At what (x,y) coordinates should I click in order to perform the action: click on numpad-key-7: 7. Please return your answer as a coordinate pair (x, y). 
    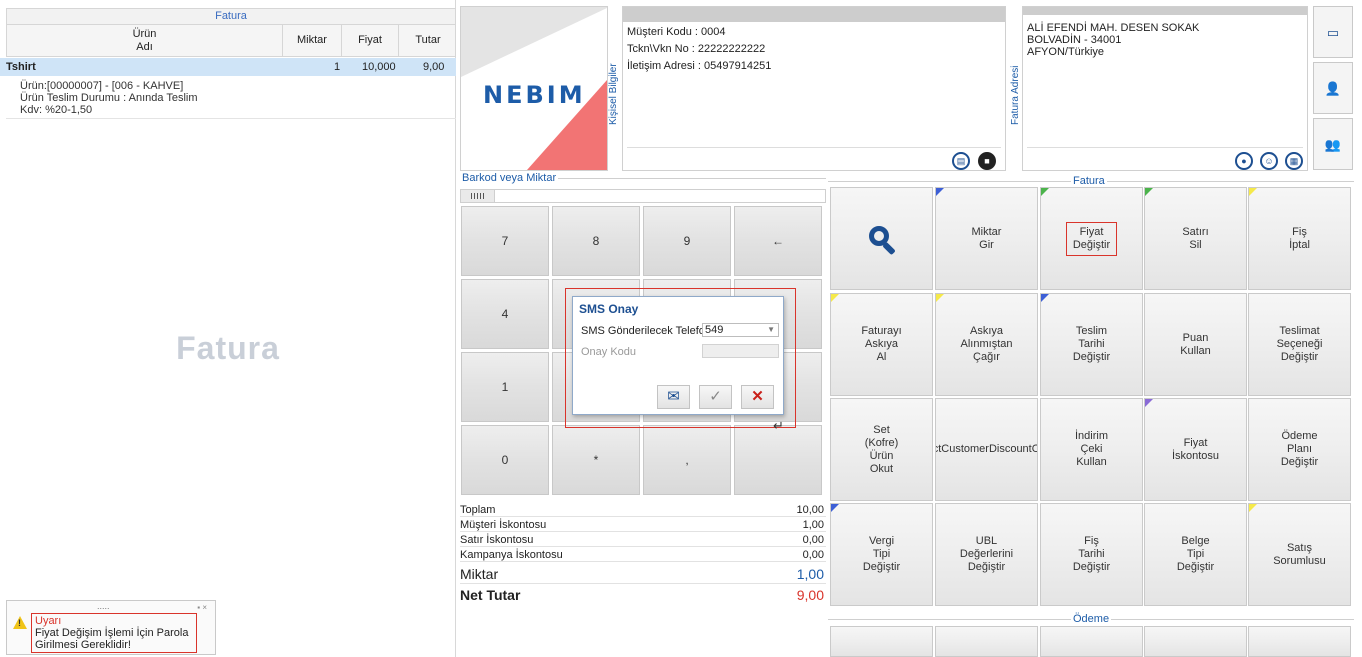
    Looking at the image, I should click on (505, 241).